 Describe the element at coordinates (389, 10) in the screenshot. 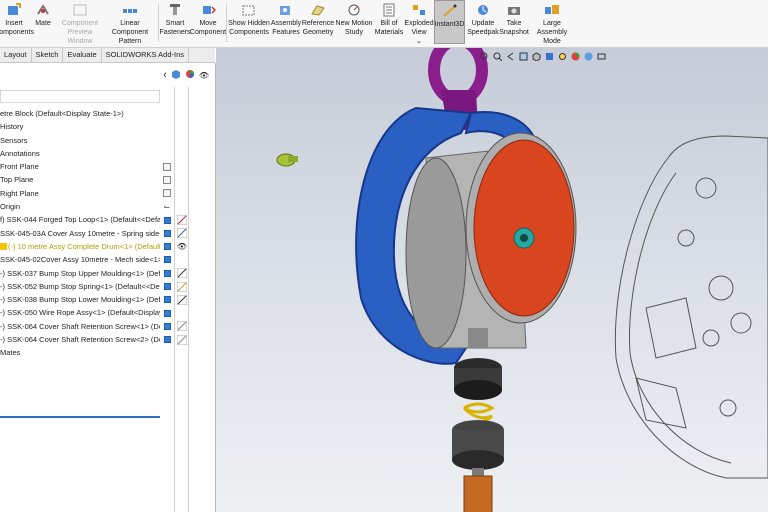

I see `bill-of-materials-icon` at that location.